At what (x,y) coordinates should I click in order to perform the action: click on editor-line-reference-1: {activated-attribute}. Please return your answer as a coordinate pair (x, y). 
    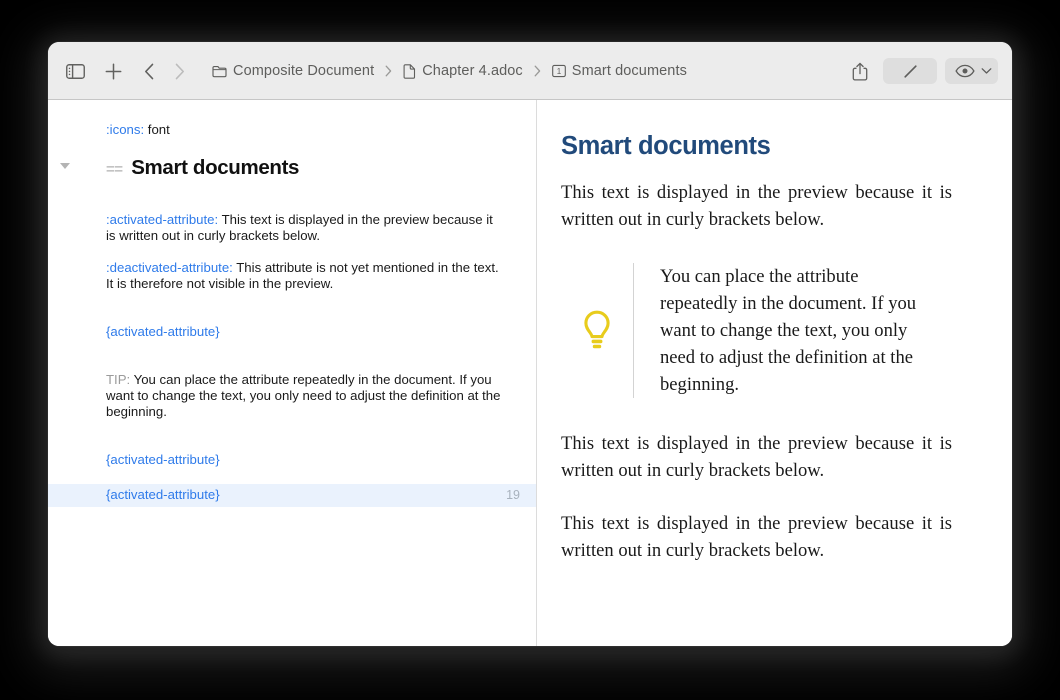
    Looking at the image, I should click on (292, 332).